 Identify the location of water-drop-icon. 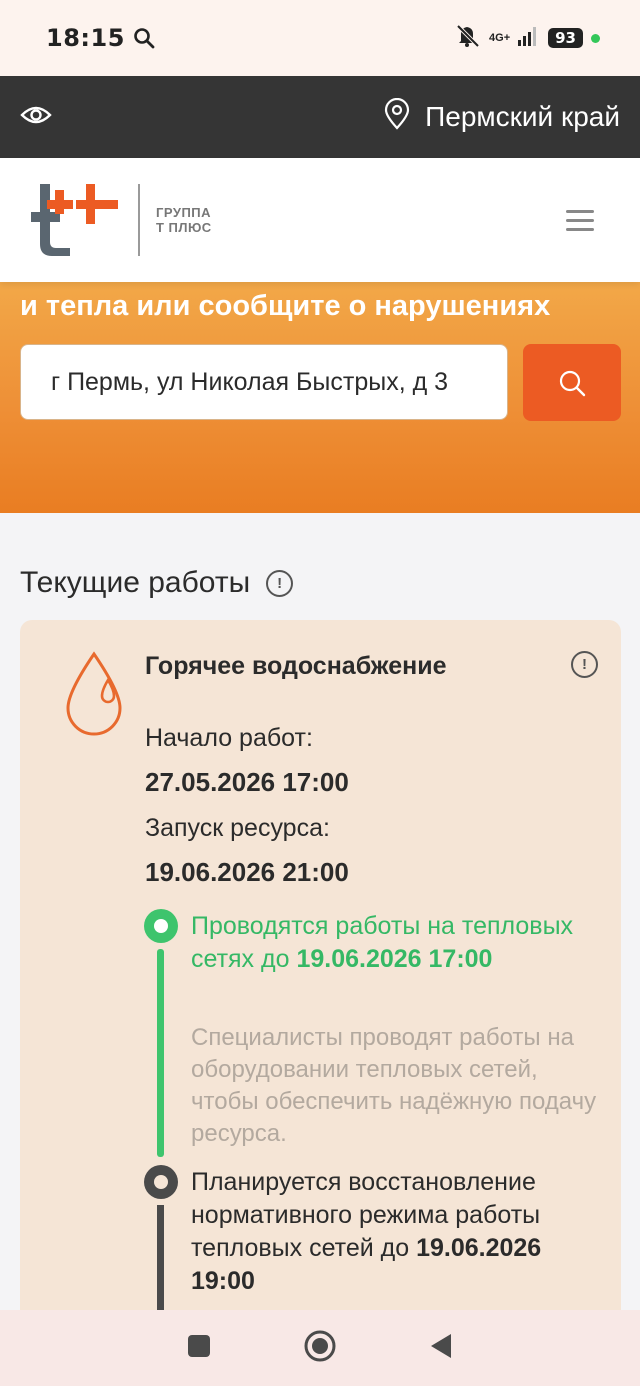
(94, 697).